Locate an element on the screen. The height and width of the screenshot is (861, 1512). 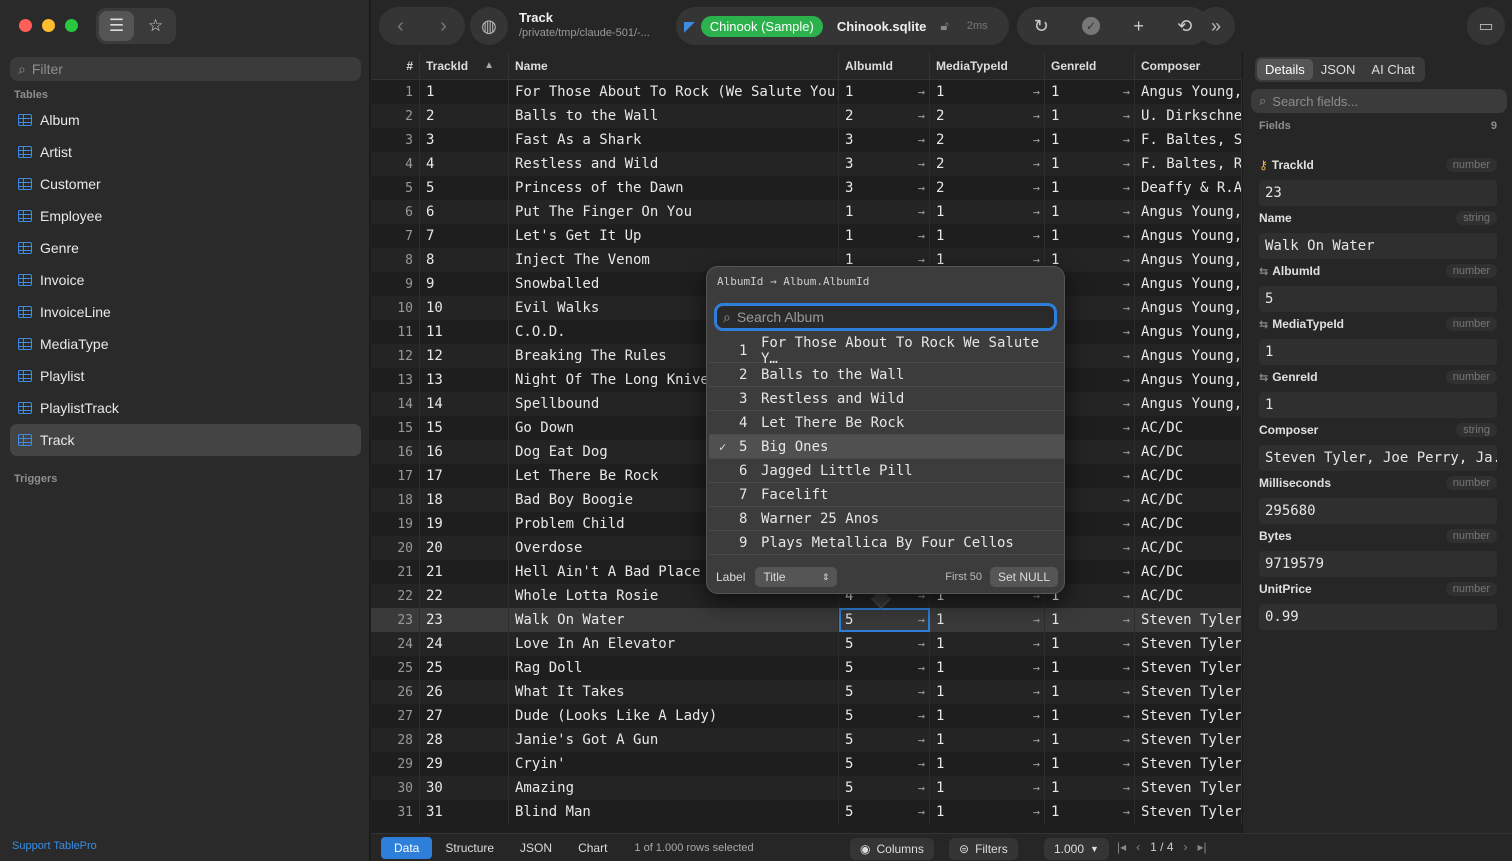
mediatypeid-cell: 1→ is located at coordinates (987, 764).